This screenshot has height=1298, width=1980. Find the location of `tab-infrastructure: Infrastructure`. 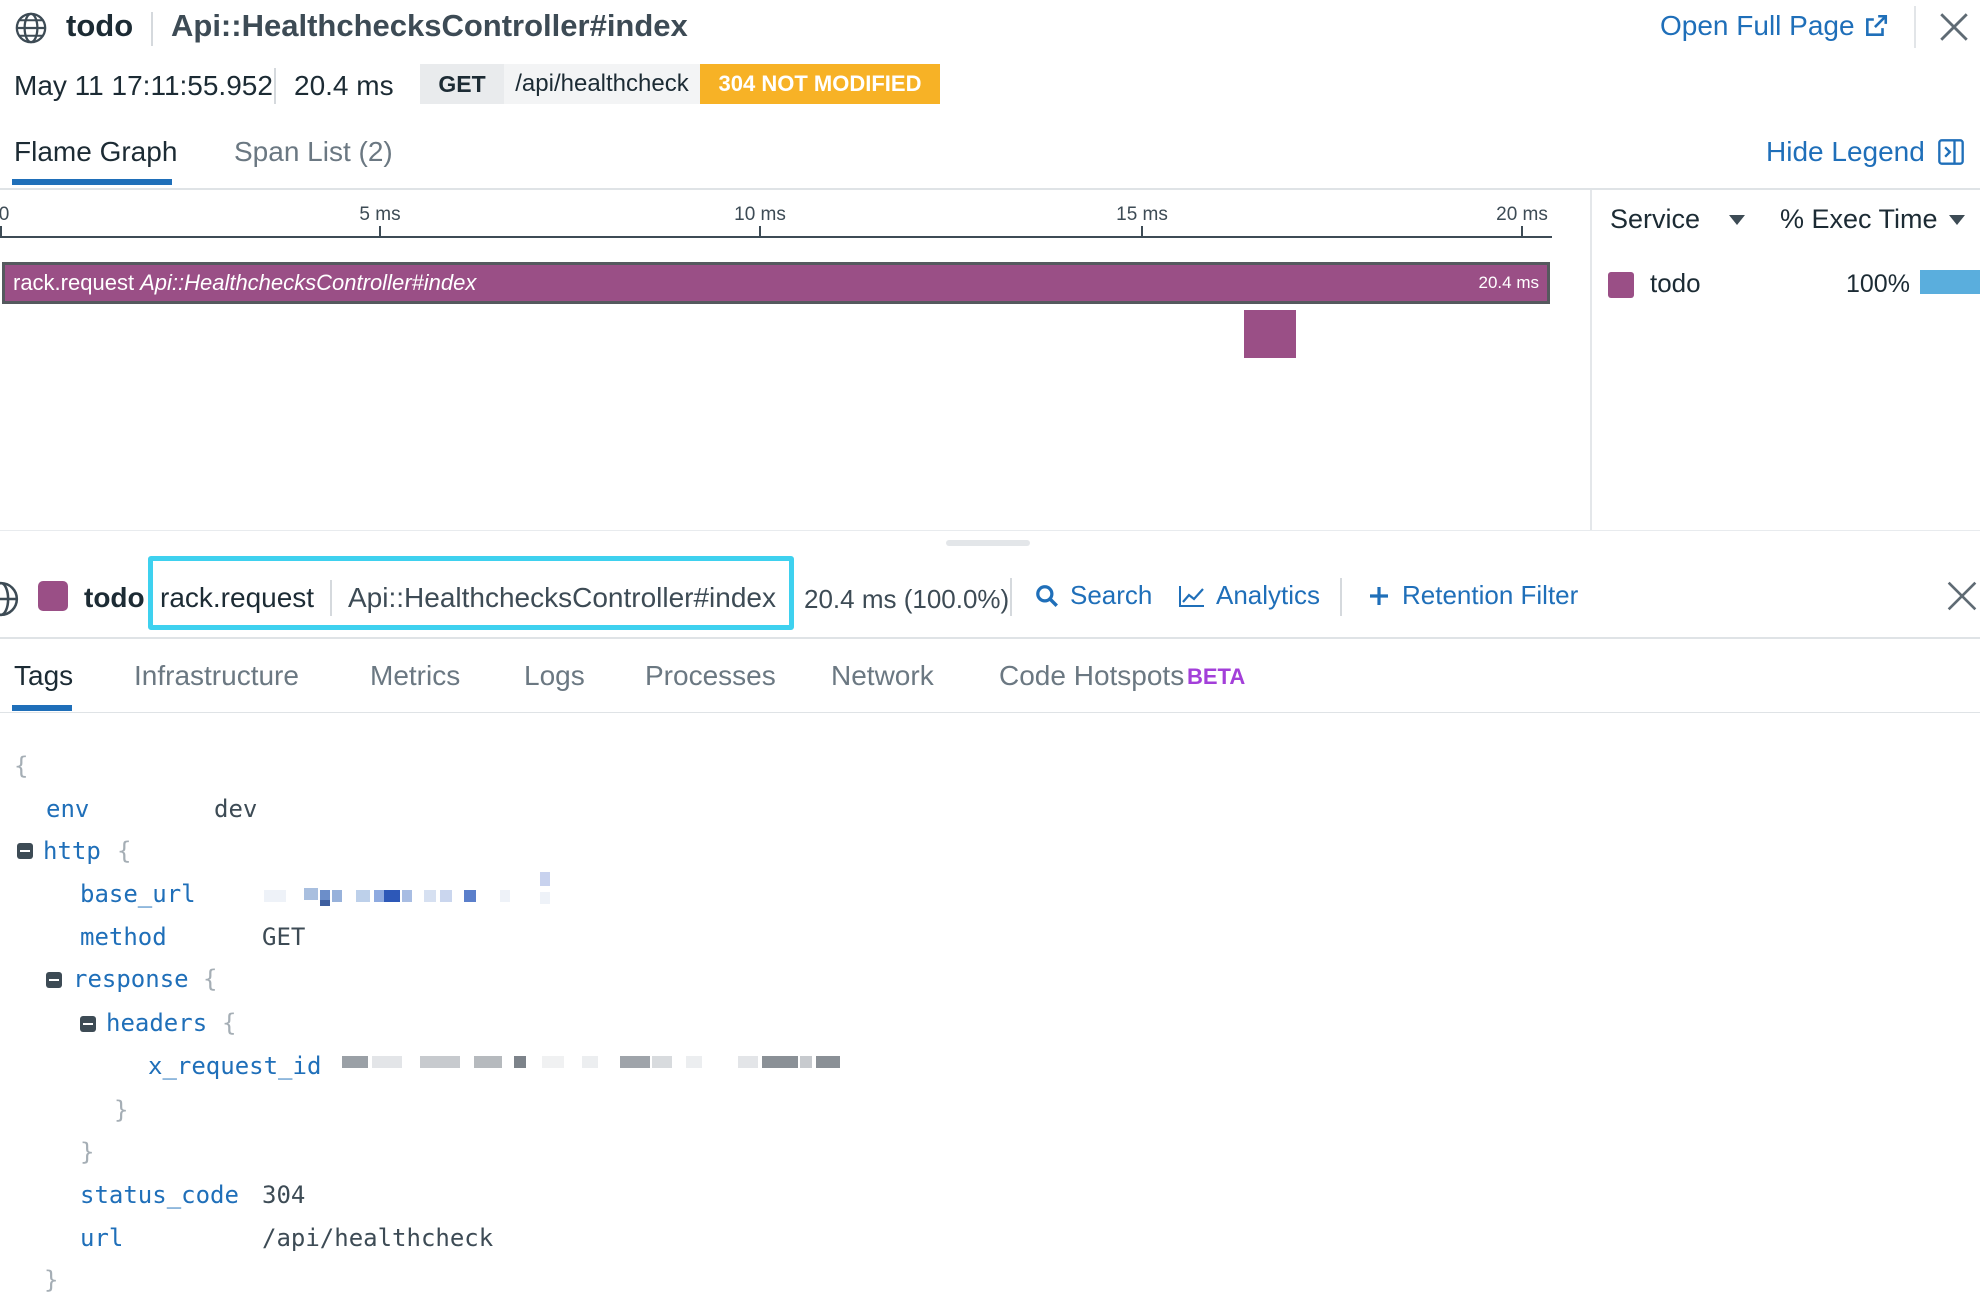

tab-infrastructure: Infrastructure is located at coordinates (216, 676).